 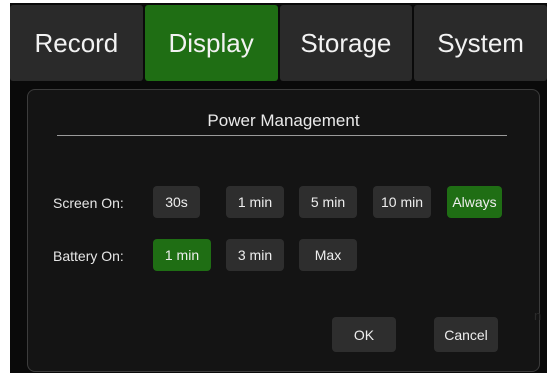 I want to click on battery-on-label: Battery On:, so click(x=88, y=256).